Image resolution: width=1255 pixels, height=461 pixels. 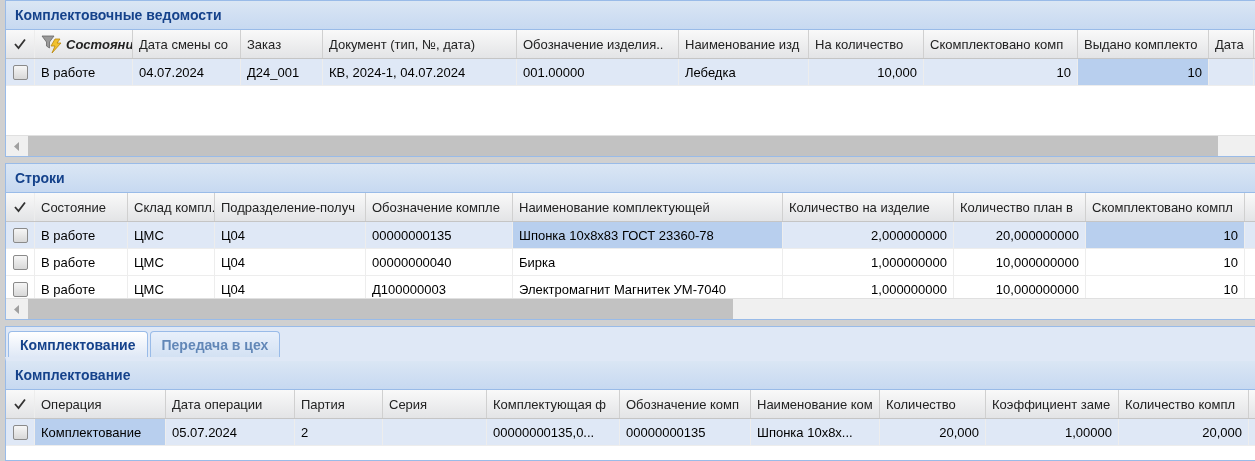 I want to click on column-header: Документ (тип, №, дата), so click(x=420, y=44).